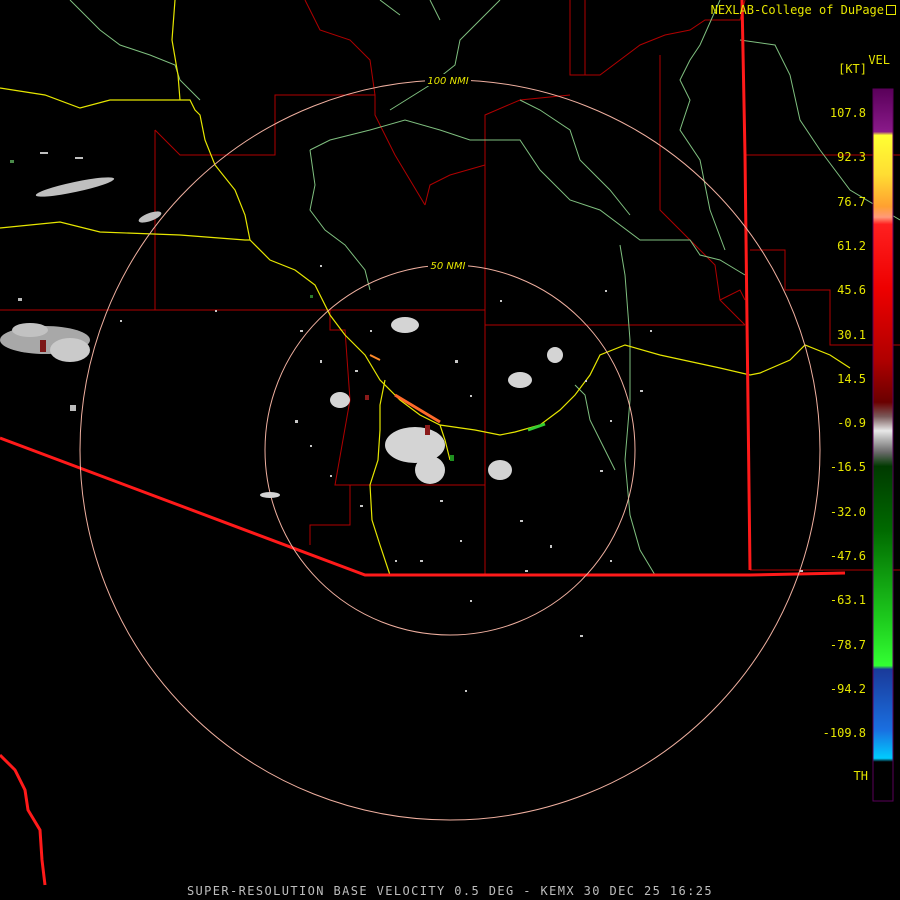  I want to click on legend-label: 61.2, so click(851, 245).